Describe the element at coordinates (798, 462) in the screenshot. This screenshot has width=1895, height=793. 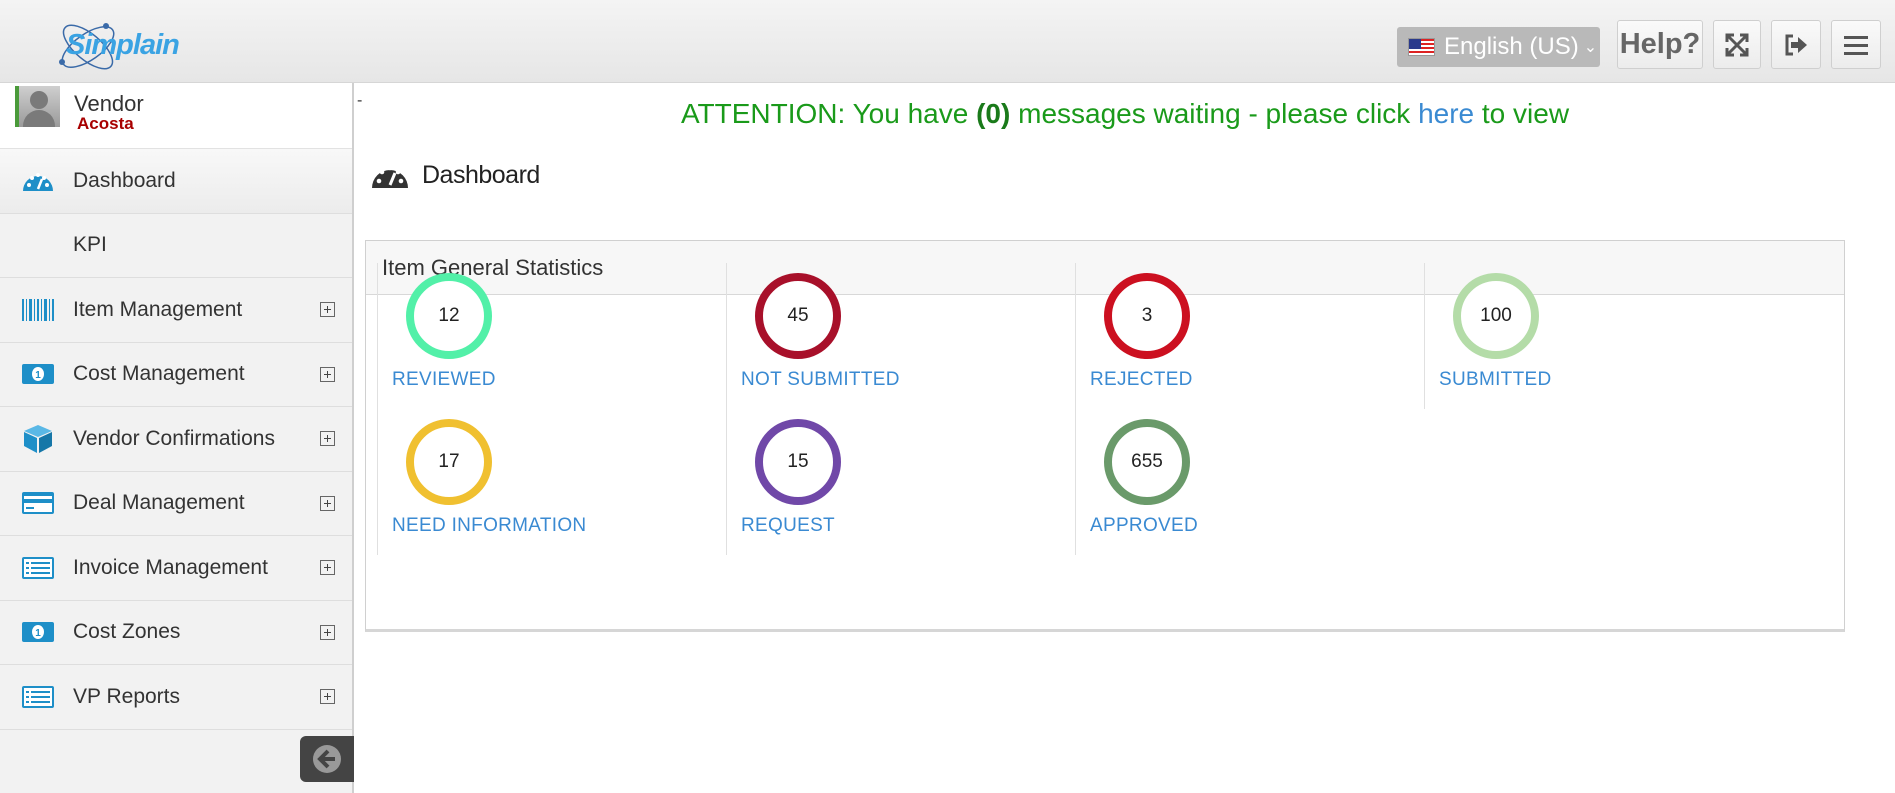
I see `stat-ring: 15` at that location.